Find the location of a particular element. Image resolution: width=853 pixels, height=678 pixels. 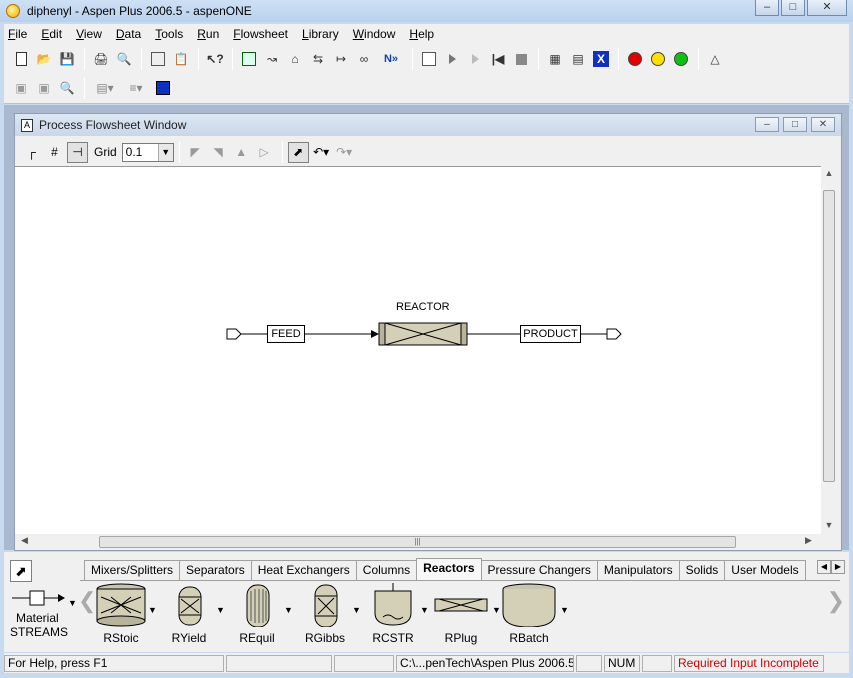

flowsheet-restore-button: □ is located at coordinates (795, 124).